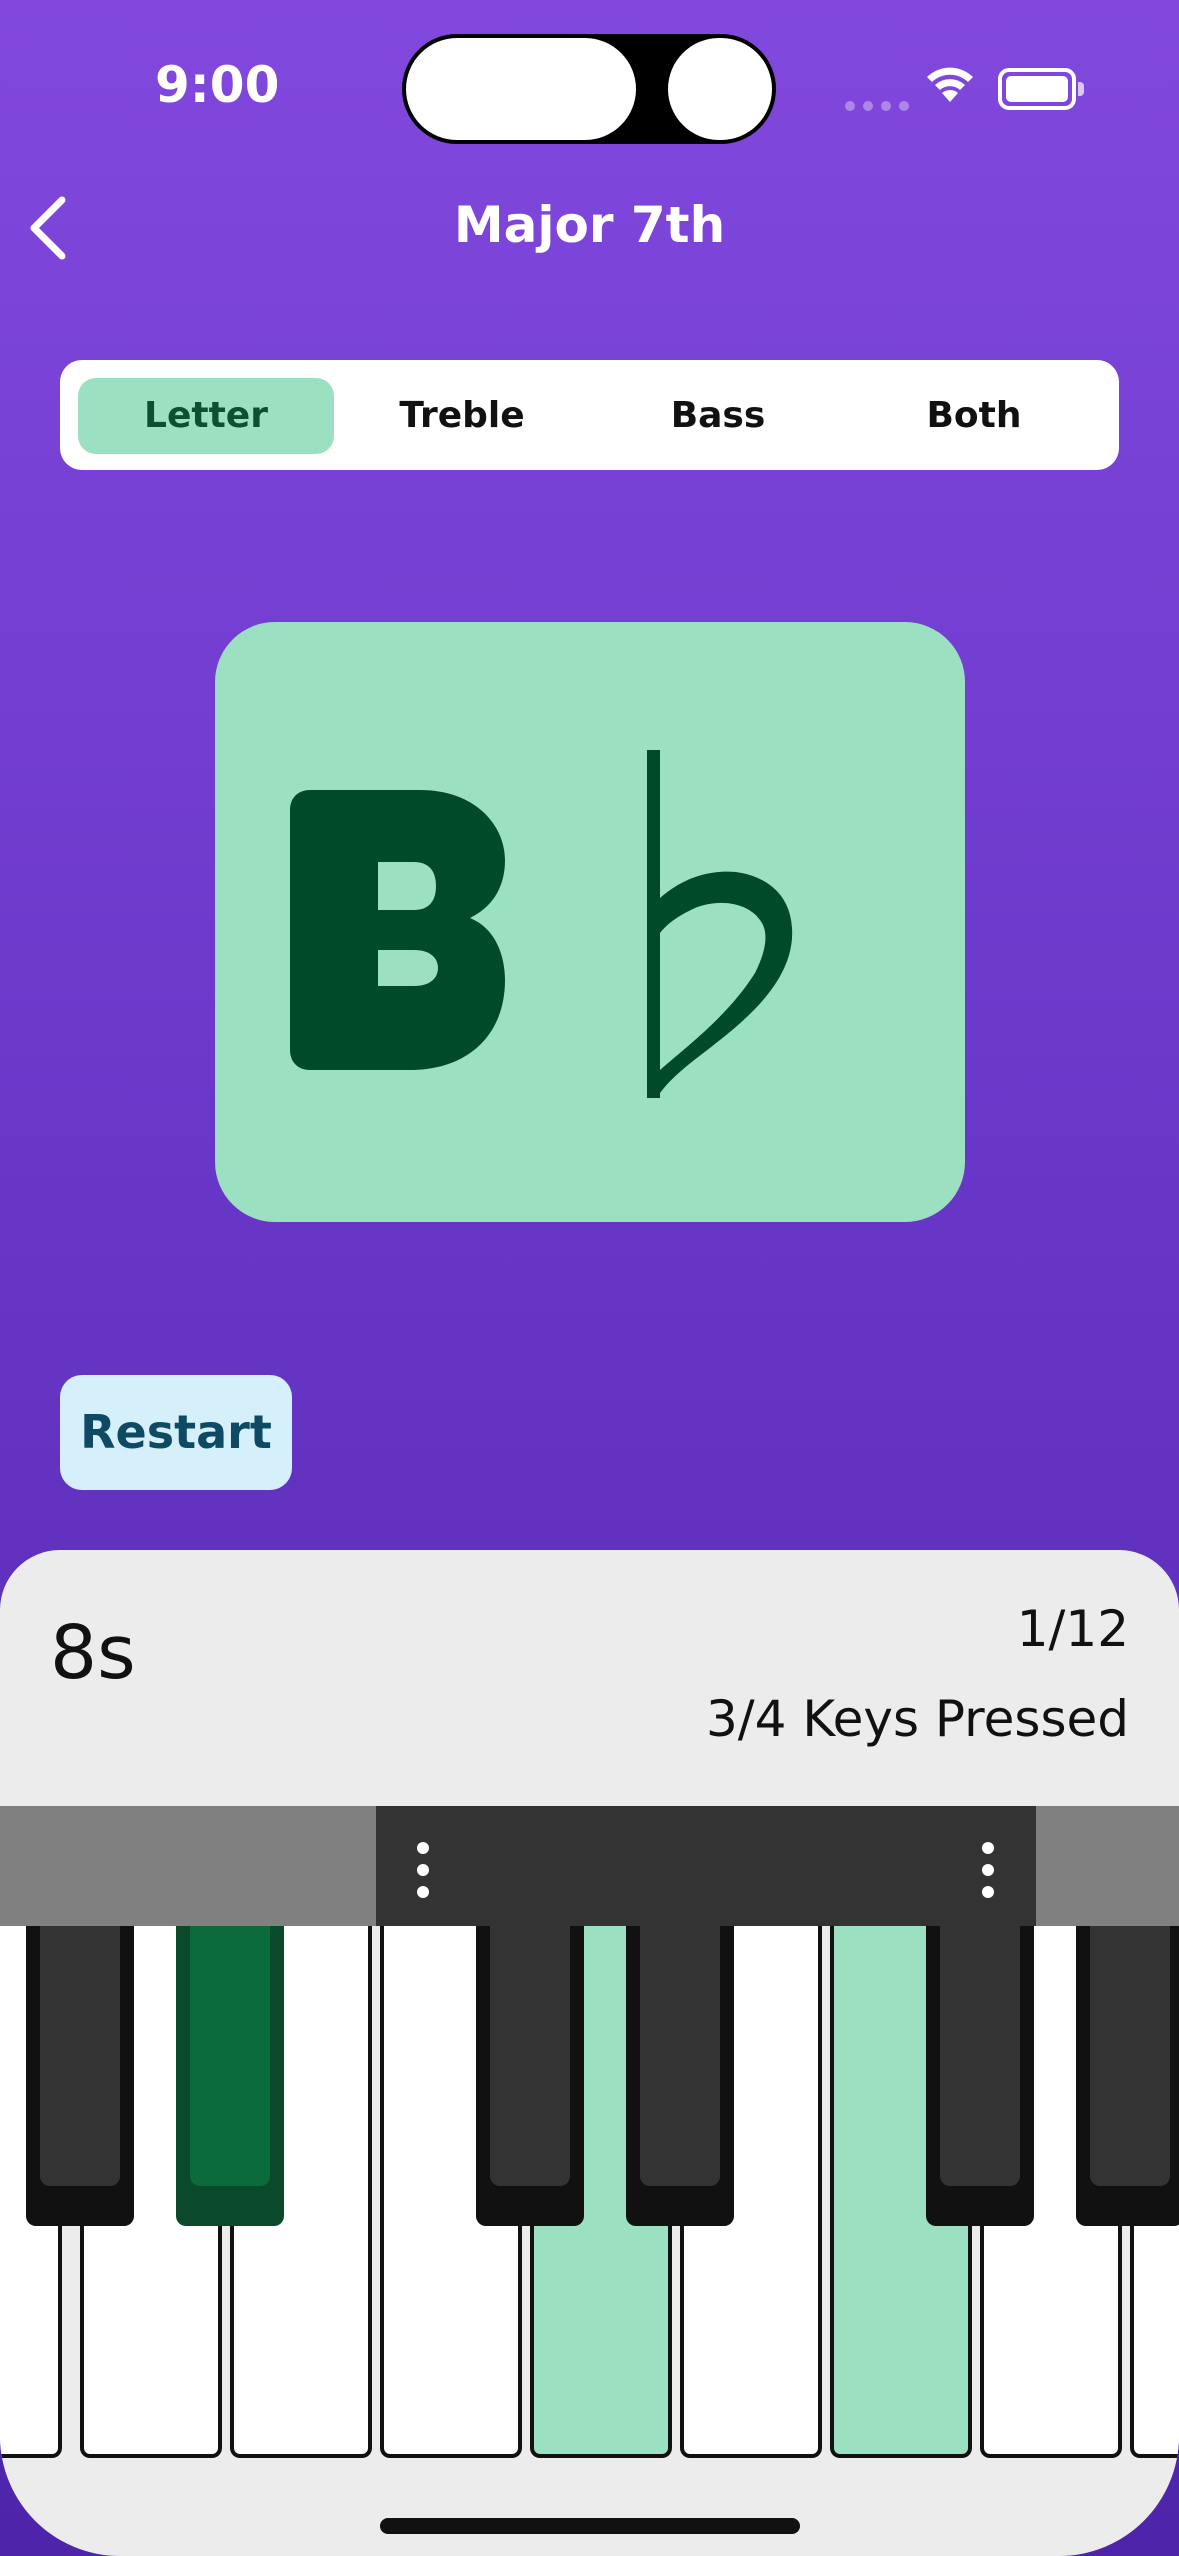 Image resolution: width=1179 pixels, height=2556 pixels. I want to click on tab-treble: Treble, so click(462, 416).